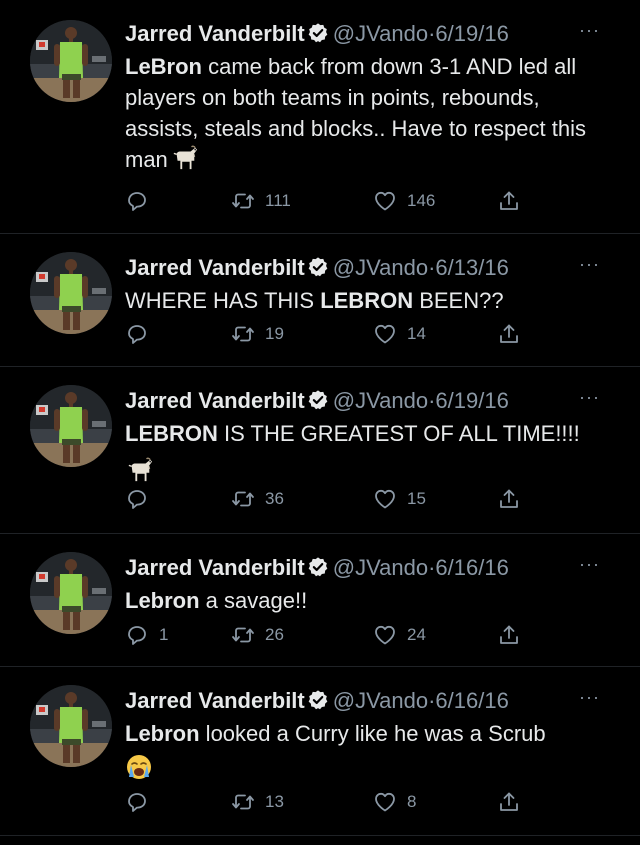  Describe the element at coordinates (416, 333) in the screenshot. I see `like-count: 14` at that location.